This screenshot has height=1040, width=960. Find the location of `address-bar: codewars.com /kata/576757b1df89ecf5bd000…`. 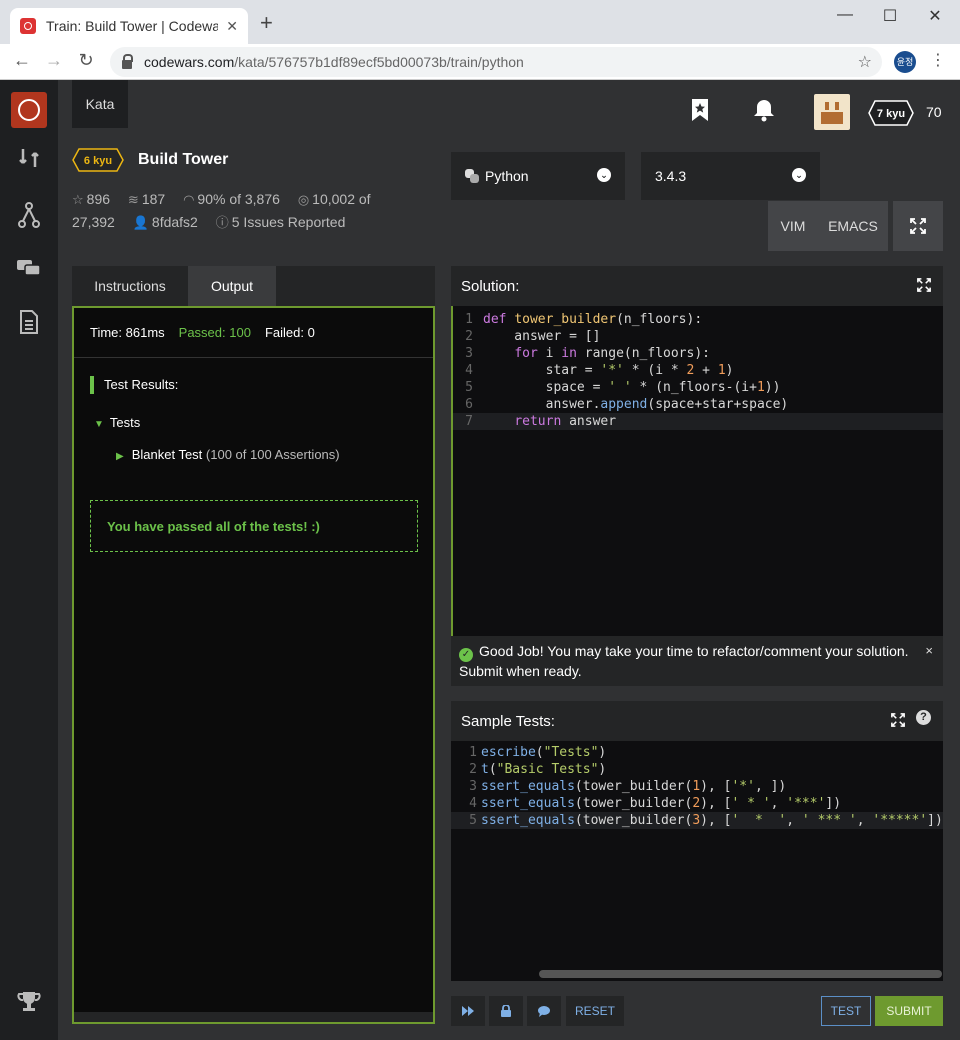

address-bar: codewars.com /kata/576757b1df89ecf5bd000… is located at coordinates (496, 62).